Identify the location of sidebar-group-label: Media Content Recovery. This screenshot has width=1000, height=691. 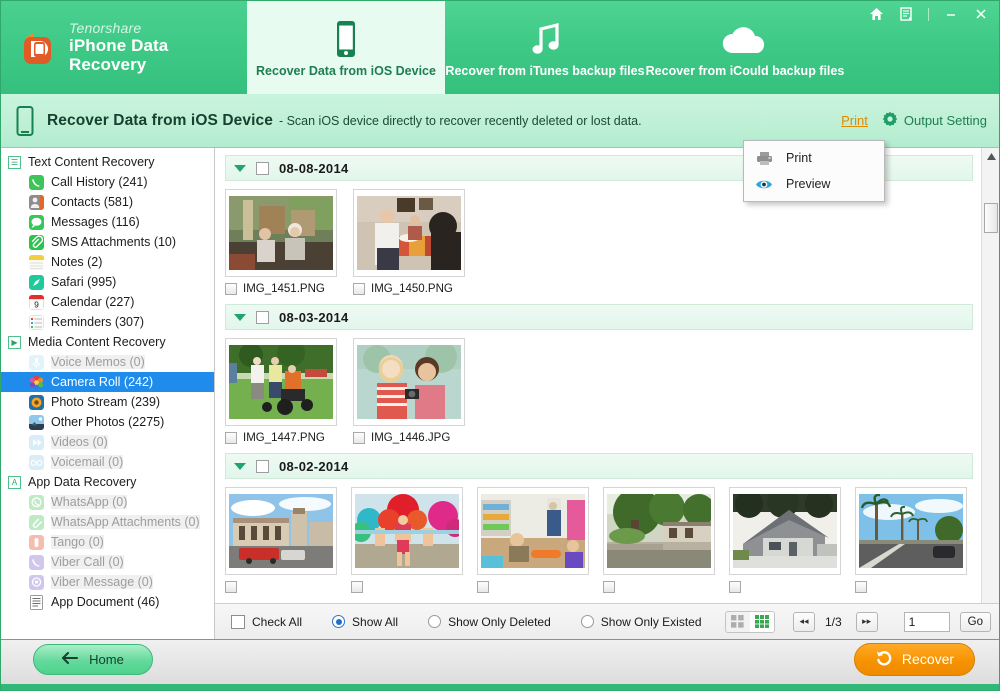
(97, 342).